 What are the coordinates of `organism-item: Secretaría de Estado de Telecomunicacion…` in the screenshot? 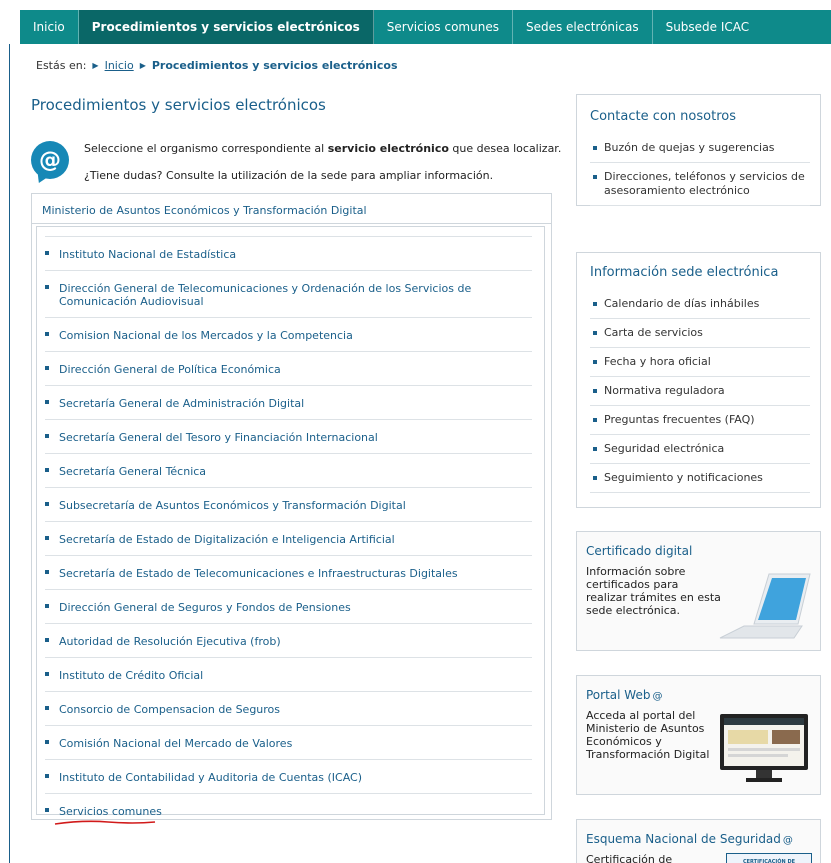 It's located at (288, 573).